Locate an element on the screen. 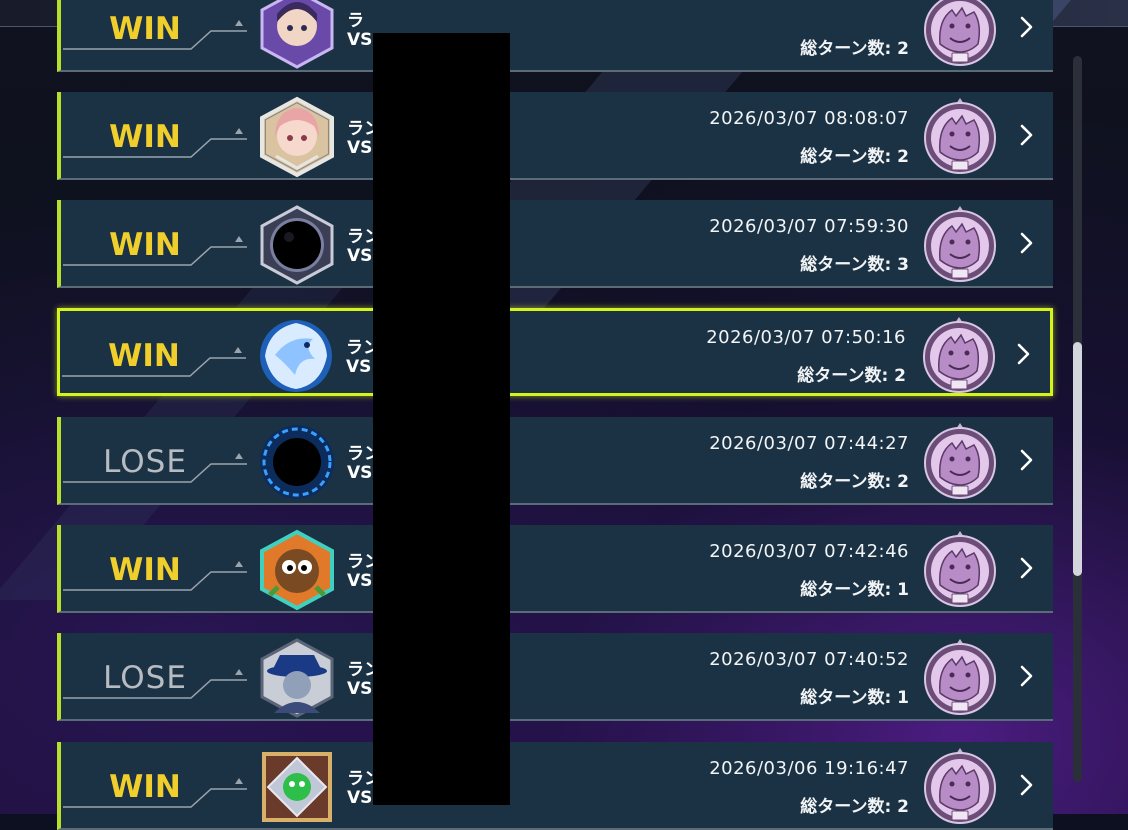 The image size is (1128, 830). match-timestamp: 2026/03/06 19:16:47 is located at coordinates (809, 768).